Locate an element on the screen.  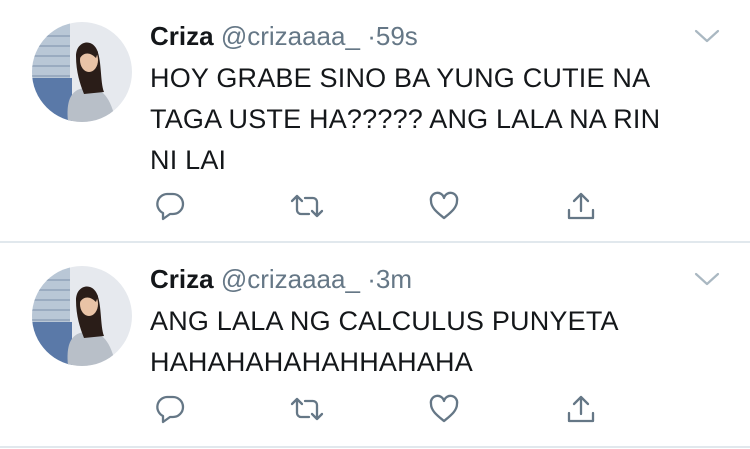
tweet-text-line: HOY GRABE SINO BA YUNG CUTIE NA is located at coordinates (400, 78).